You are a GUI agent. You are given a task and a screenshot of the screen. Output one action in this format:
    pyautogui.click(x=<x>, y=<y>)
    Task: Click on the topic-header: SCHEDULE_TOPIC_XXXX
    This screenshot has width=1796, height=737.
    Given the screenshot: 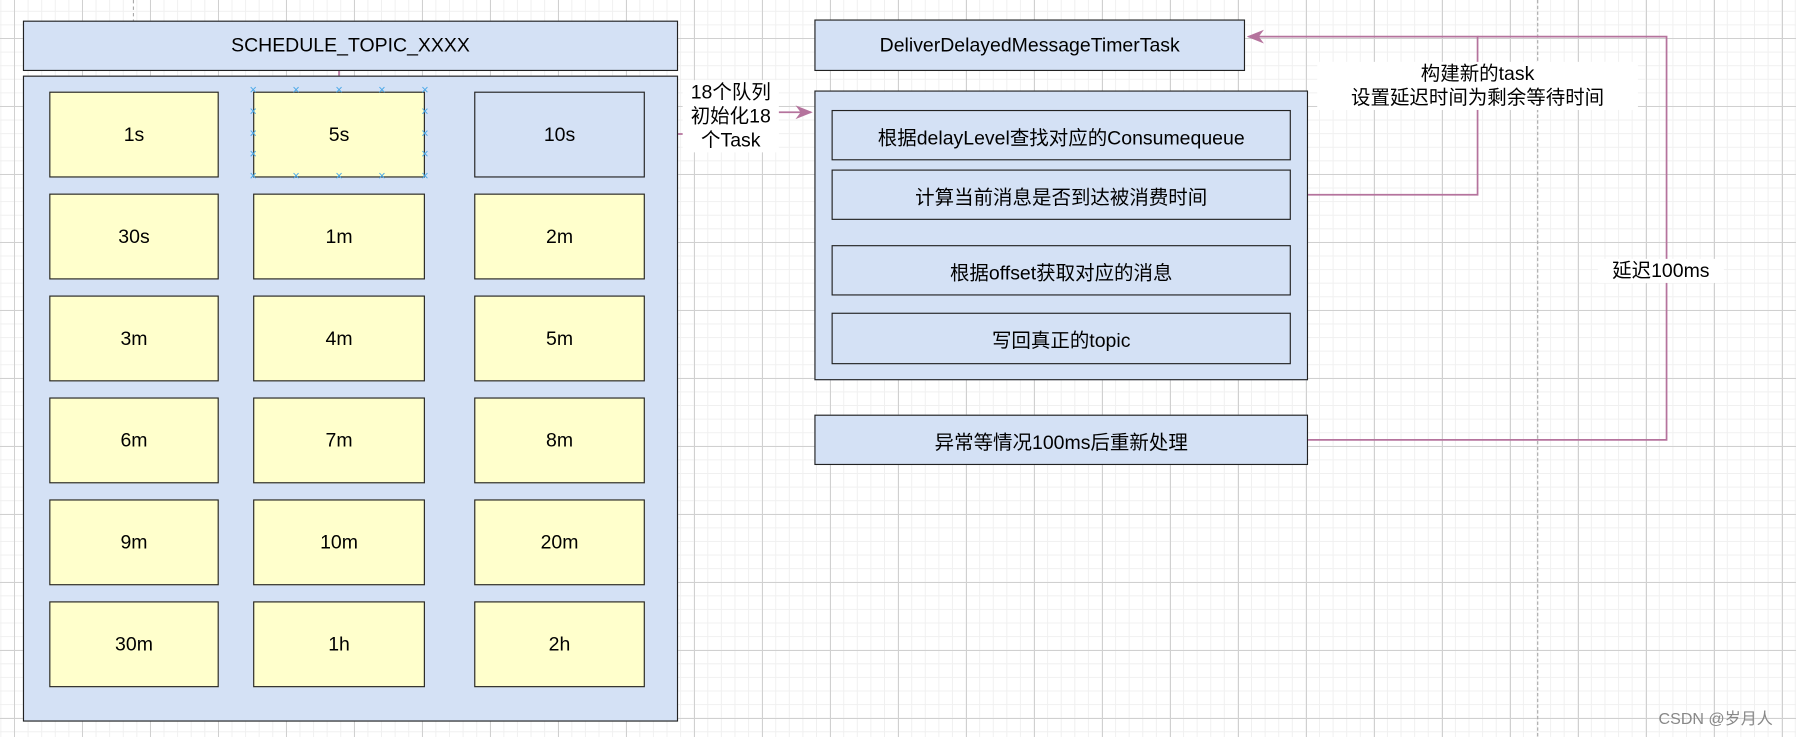 What is the action you would take?
    pyautogui.click(x=350, y=46)
    